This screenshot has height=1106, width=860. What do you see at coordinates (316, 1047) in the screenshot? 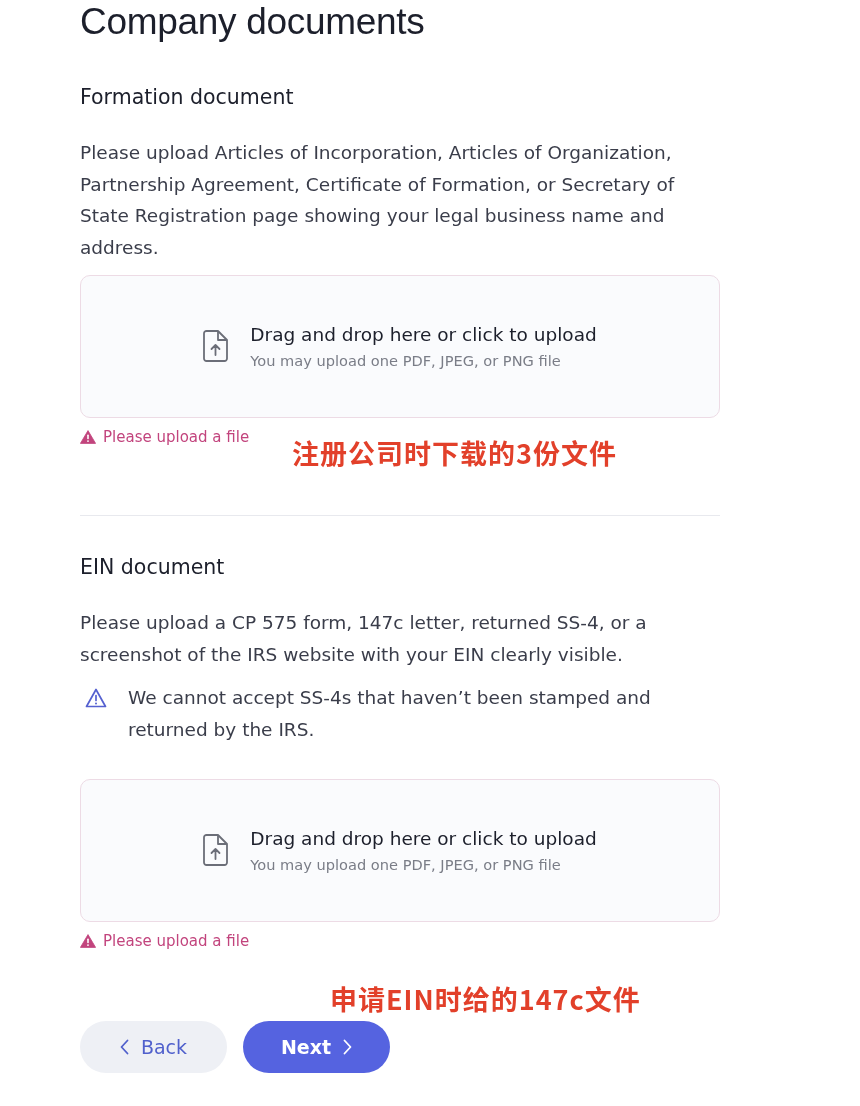
I see `next-button: Next` at bounding box center [316, 1047].